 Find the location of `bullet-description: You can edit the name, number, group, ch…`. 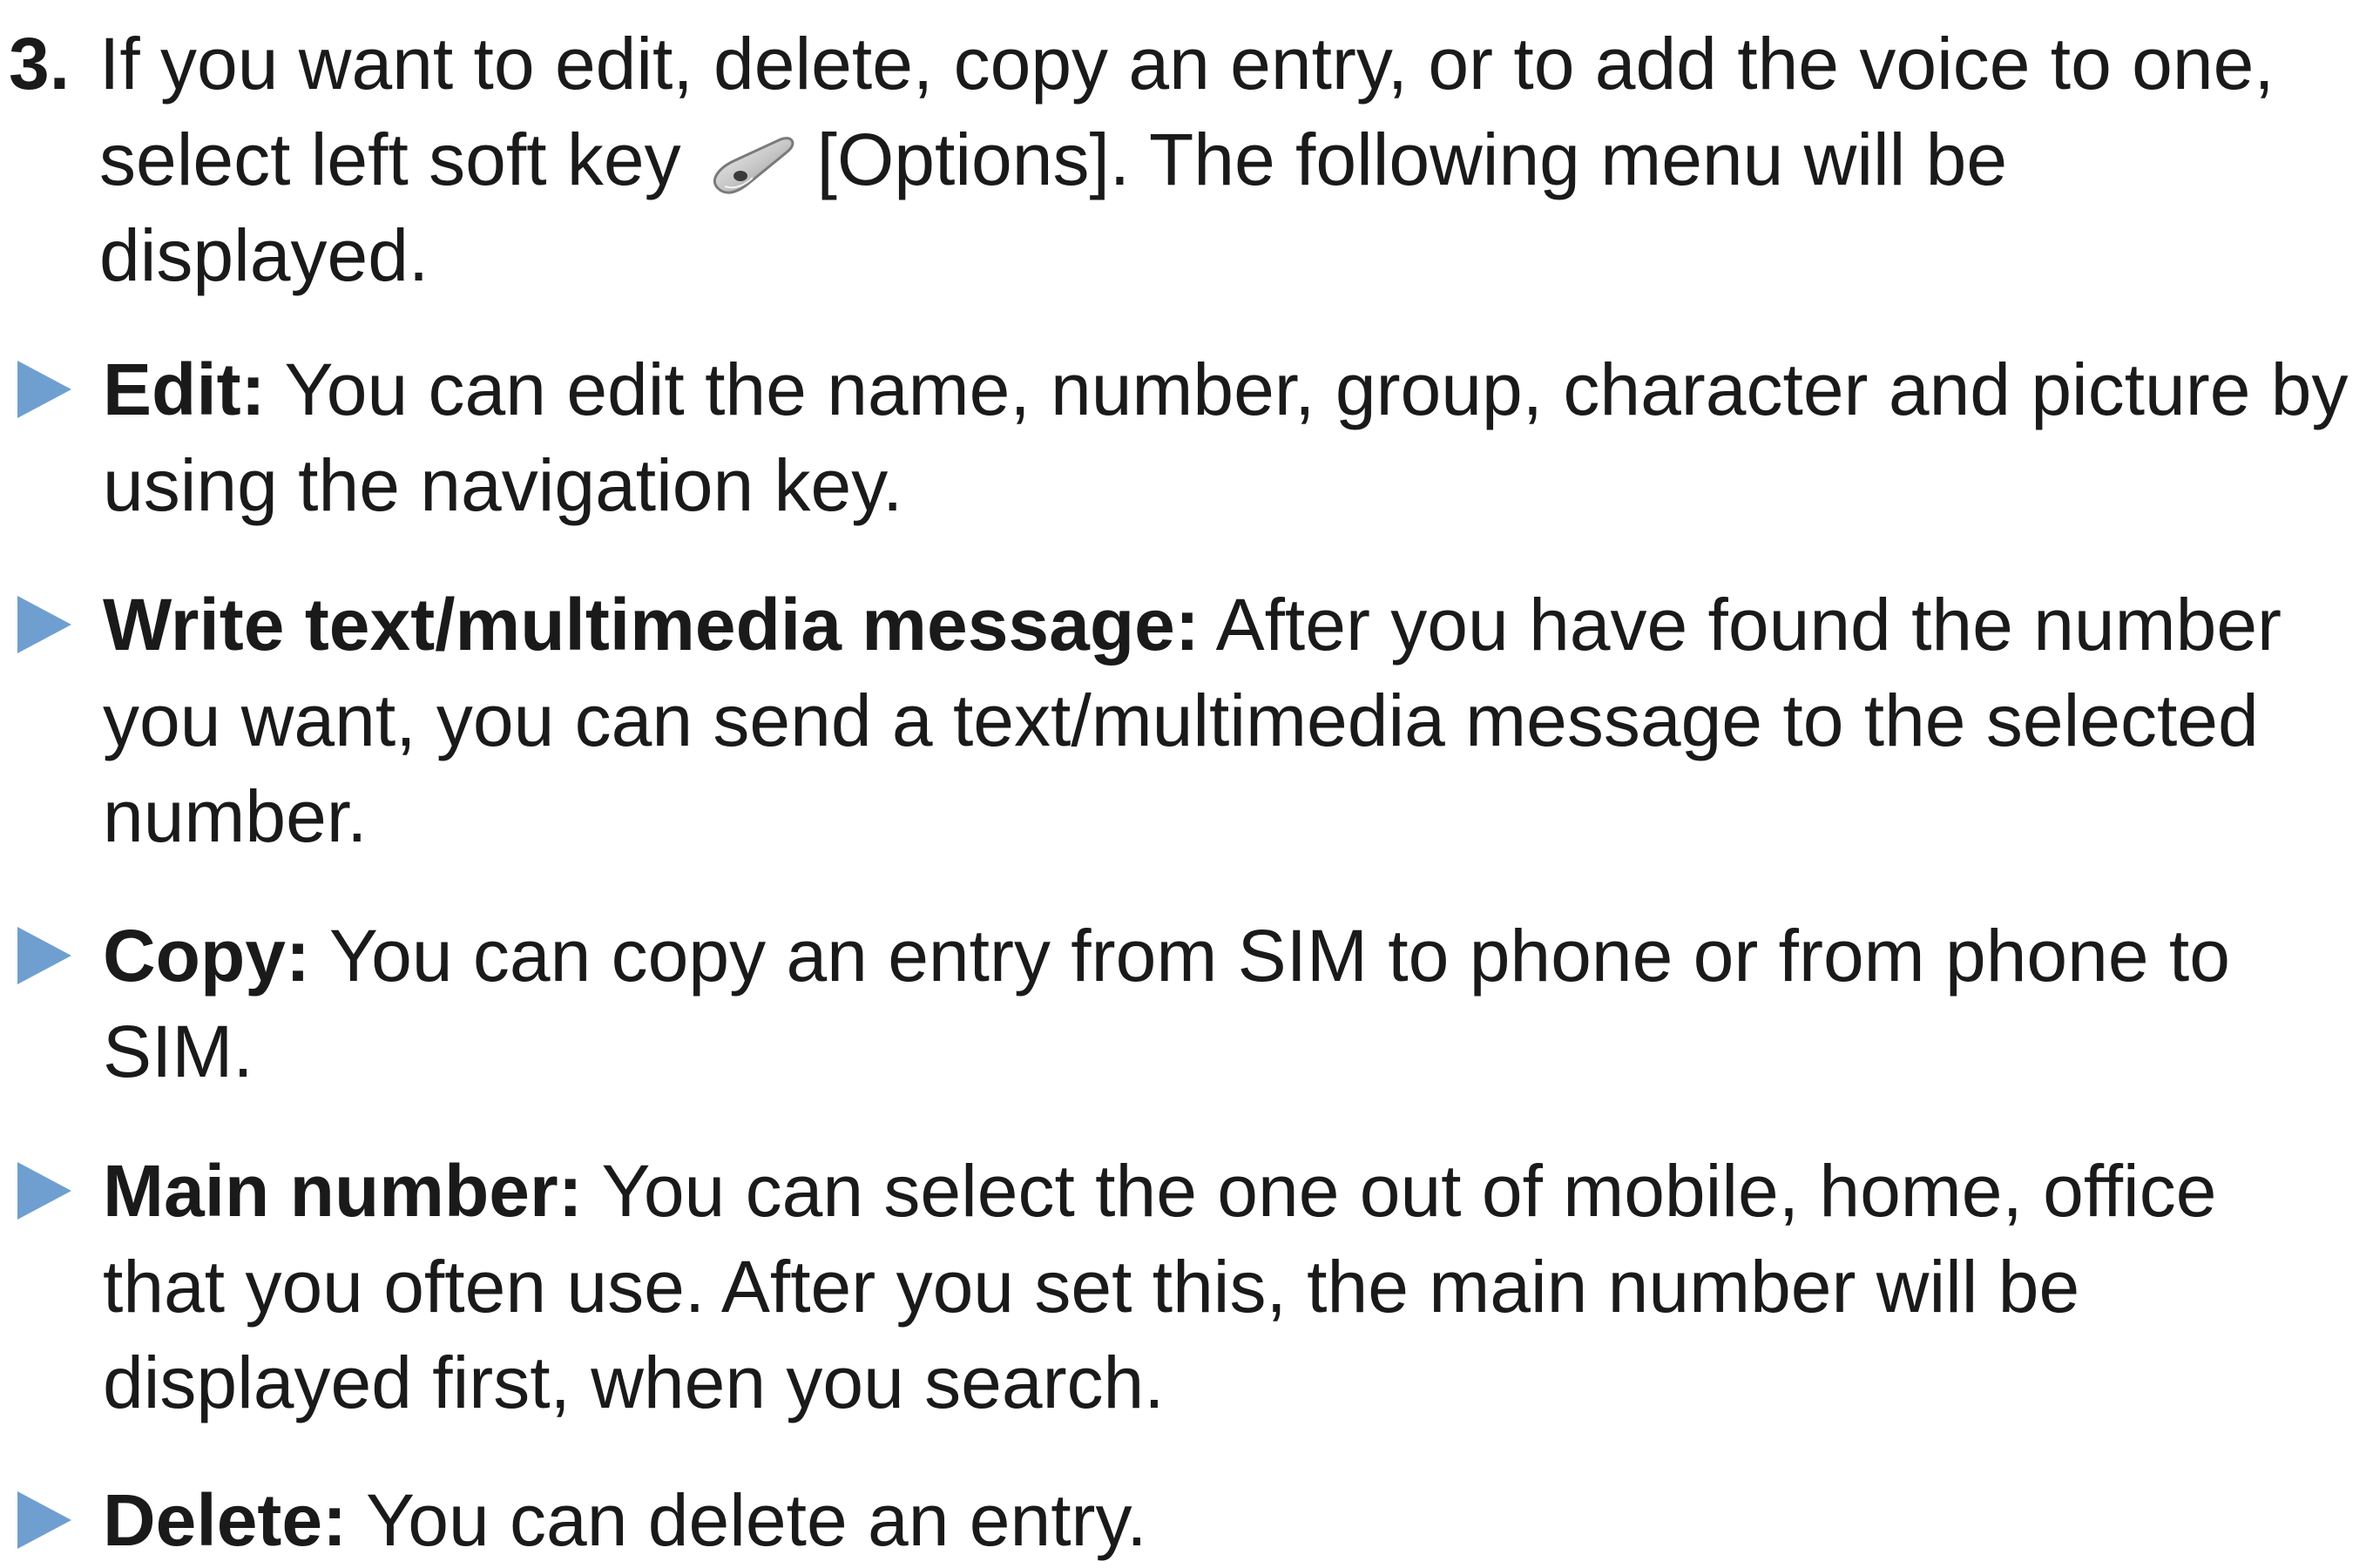

bullet-description: You can edit the name, number, group, ch… is located at coordinates (1226, 437).